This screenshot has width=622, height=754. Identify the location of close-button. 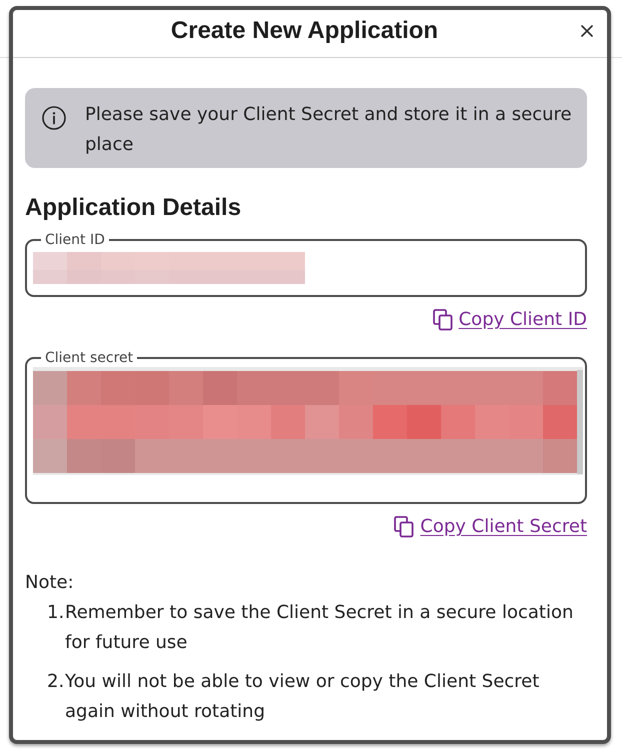
(587, 30).